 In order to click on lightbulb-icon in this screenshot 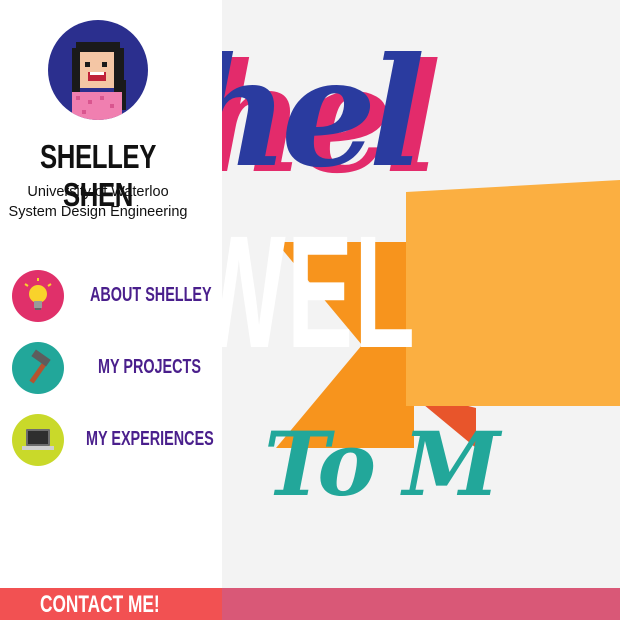, I will do `click(38, 296)`.